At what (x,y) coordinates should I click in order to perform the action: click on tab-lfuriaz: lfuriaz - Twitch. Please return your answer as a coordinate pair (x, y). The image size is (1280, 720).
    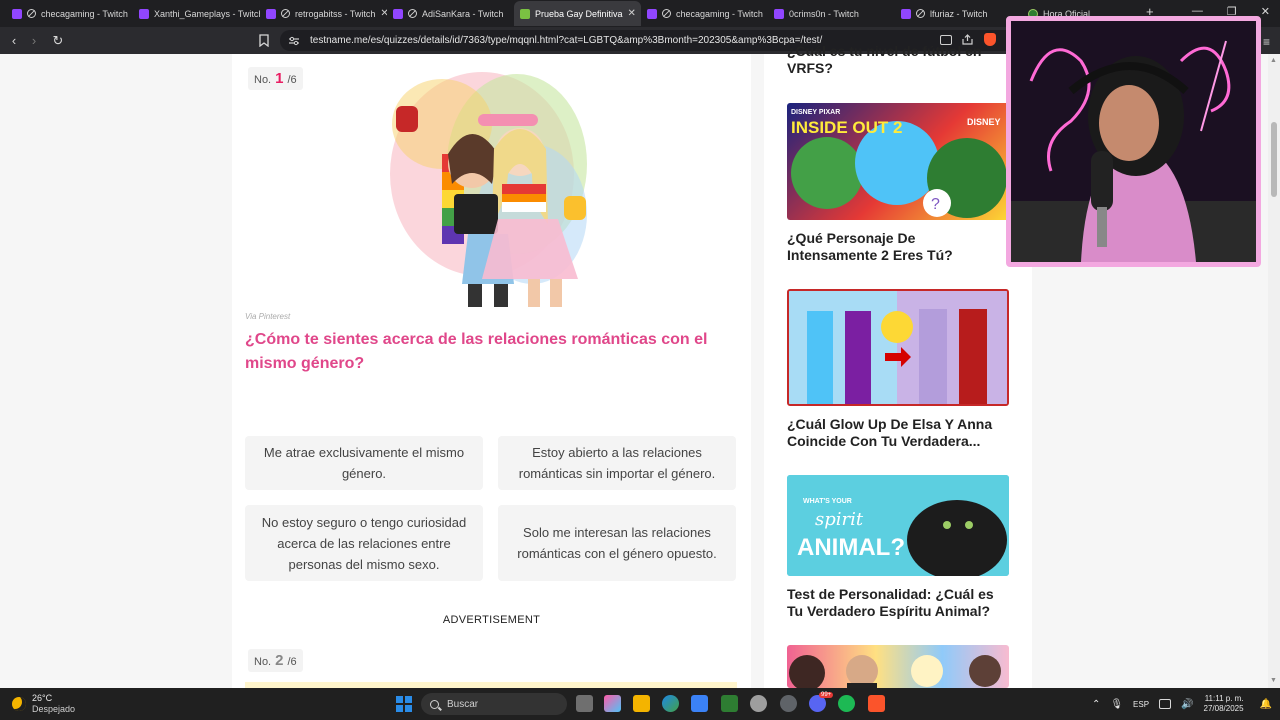
    Looking at the image, I should click on (958, 13).